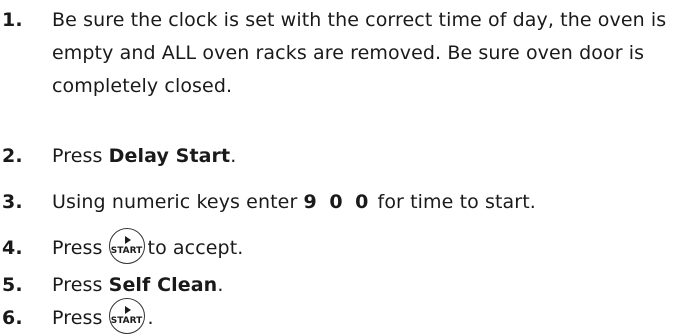 The width and height of the screenshot is (693, 335). I want to click on key-name: Self Clean, so click(163, 285).